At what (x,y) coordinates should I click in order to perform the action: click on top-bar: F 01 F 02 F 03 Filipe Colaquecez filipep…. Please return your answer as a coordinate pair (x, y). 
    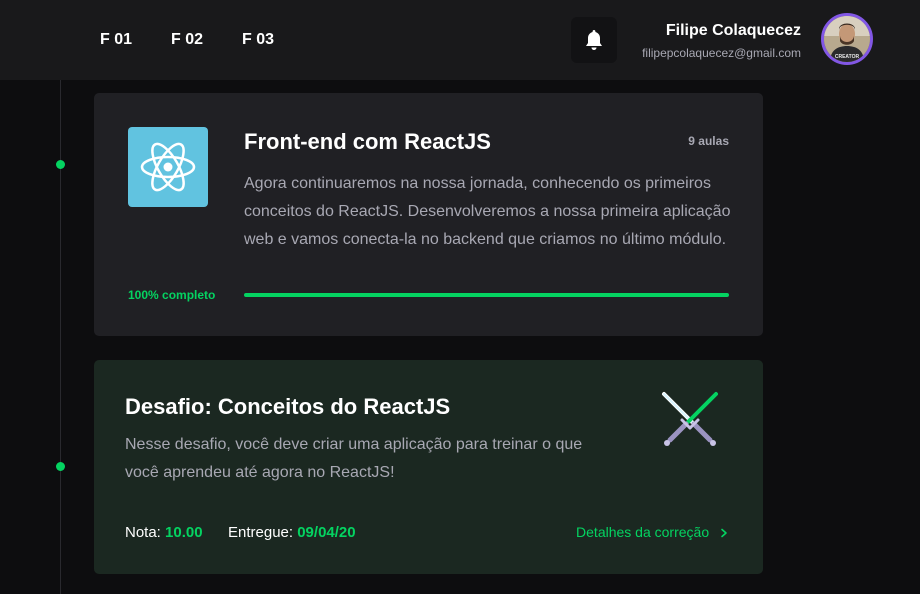
    Looking at the image, I should click on (460, 40).